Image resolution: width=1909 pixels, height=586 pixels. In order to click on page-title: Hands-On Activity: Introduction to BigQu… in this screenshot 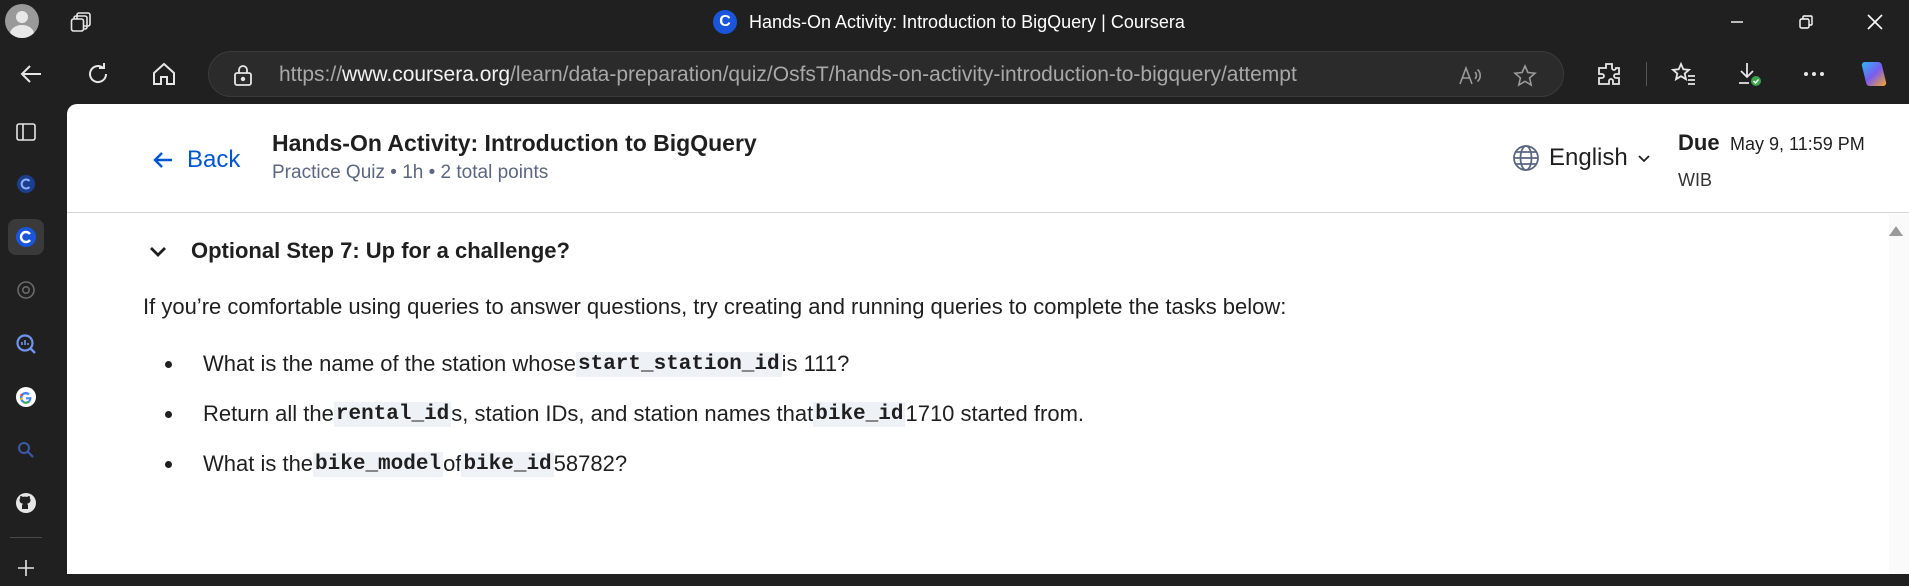, I will do `click(514, 143)`.